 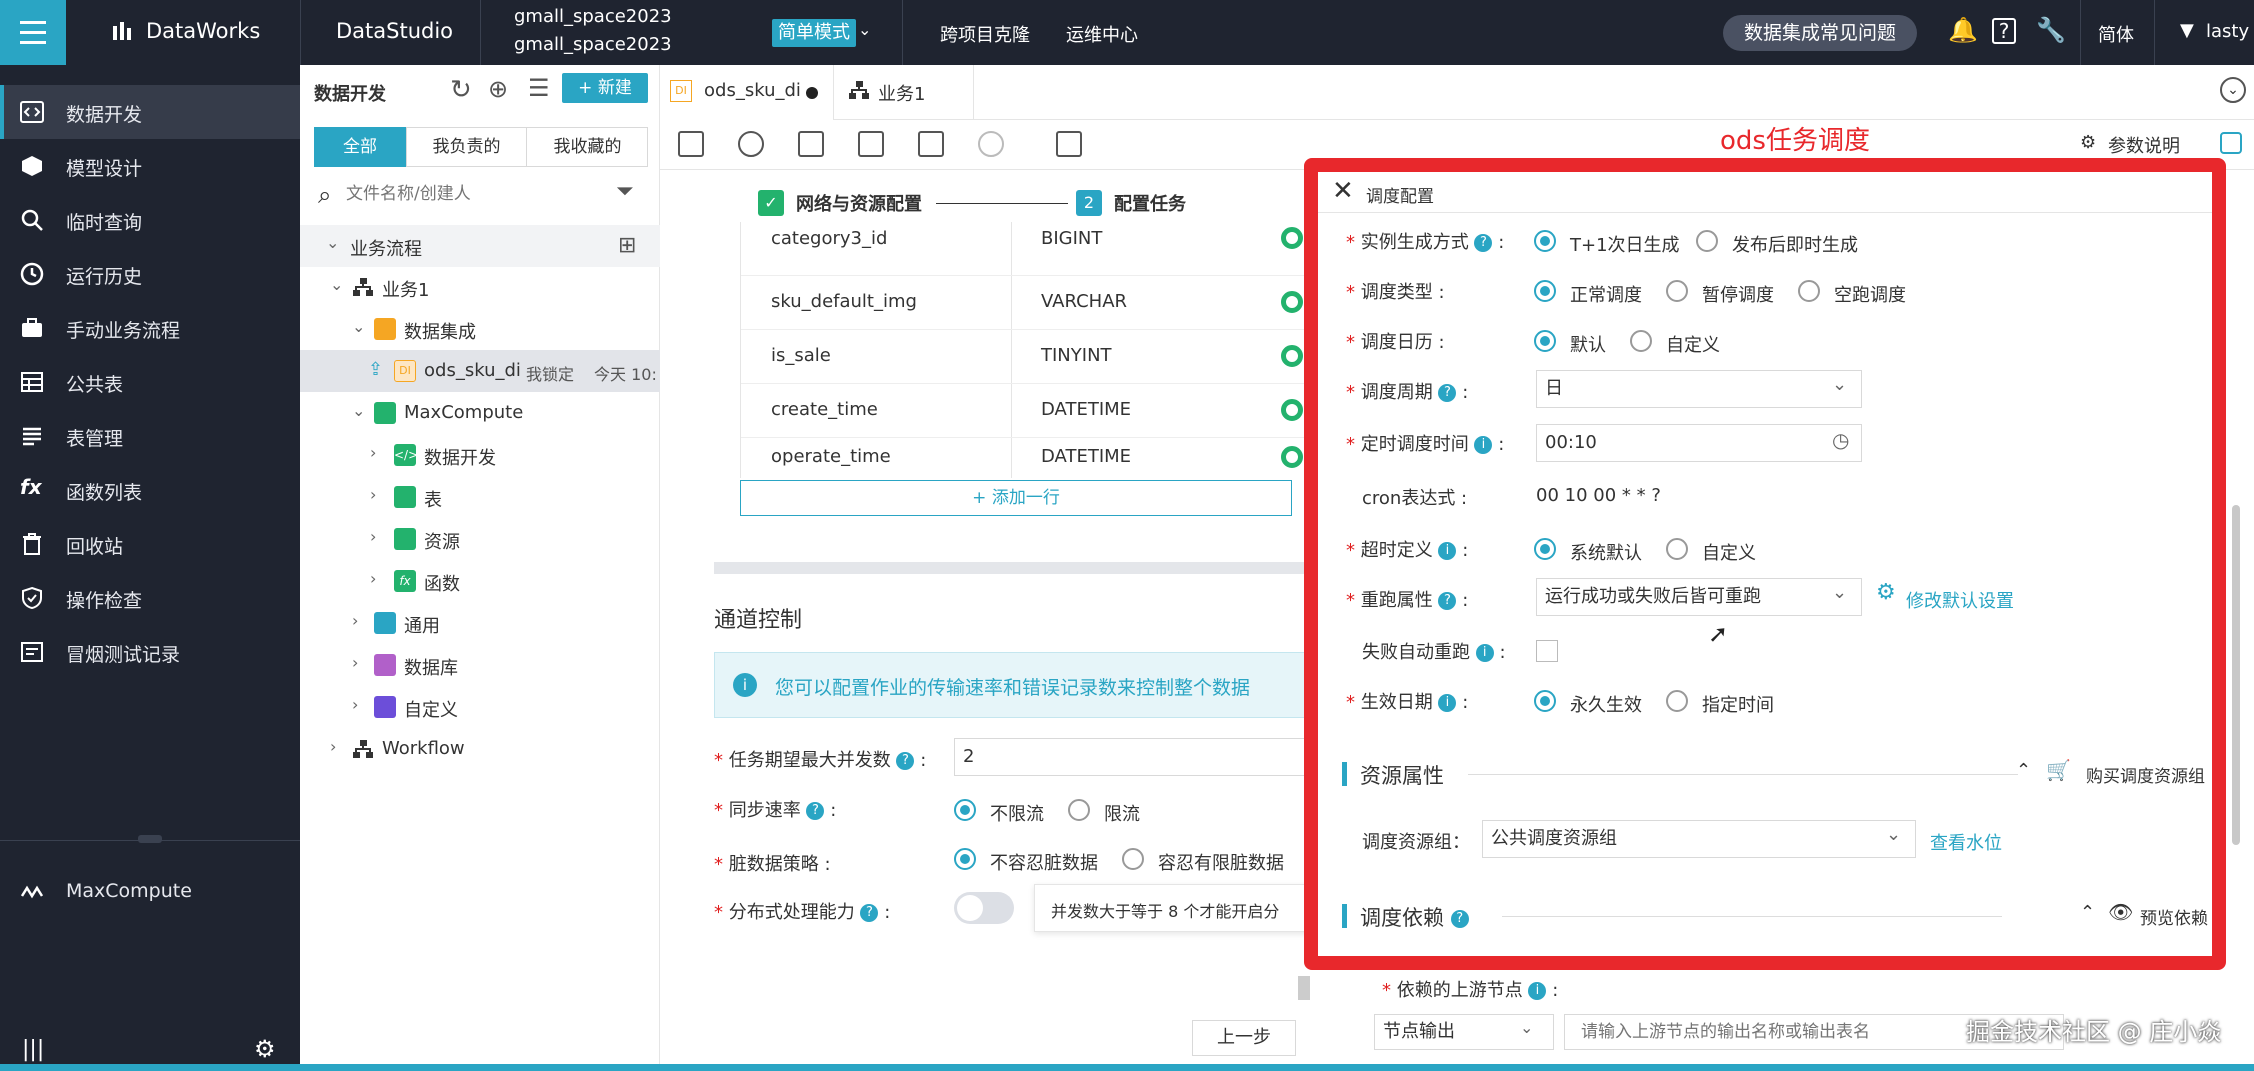 I want to click on faq-button: 数据集成常见问题, so click(x=1820, y=33).